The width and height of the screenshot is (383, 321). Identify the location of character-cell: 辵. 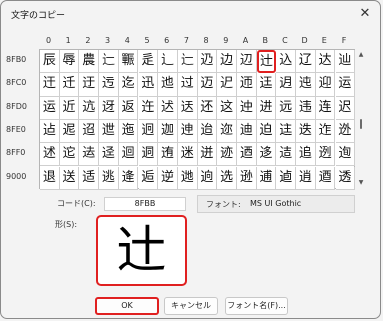
(148, 62).